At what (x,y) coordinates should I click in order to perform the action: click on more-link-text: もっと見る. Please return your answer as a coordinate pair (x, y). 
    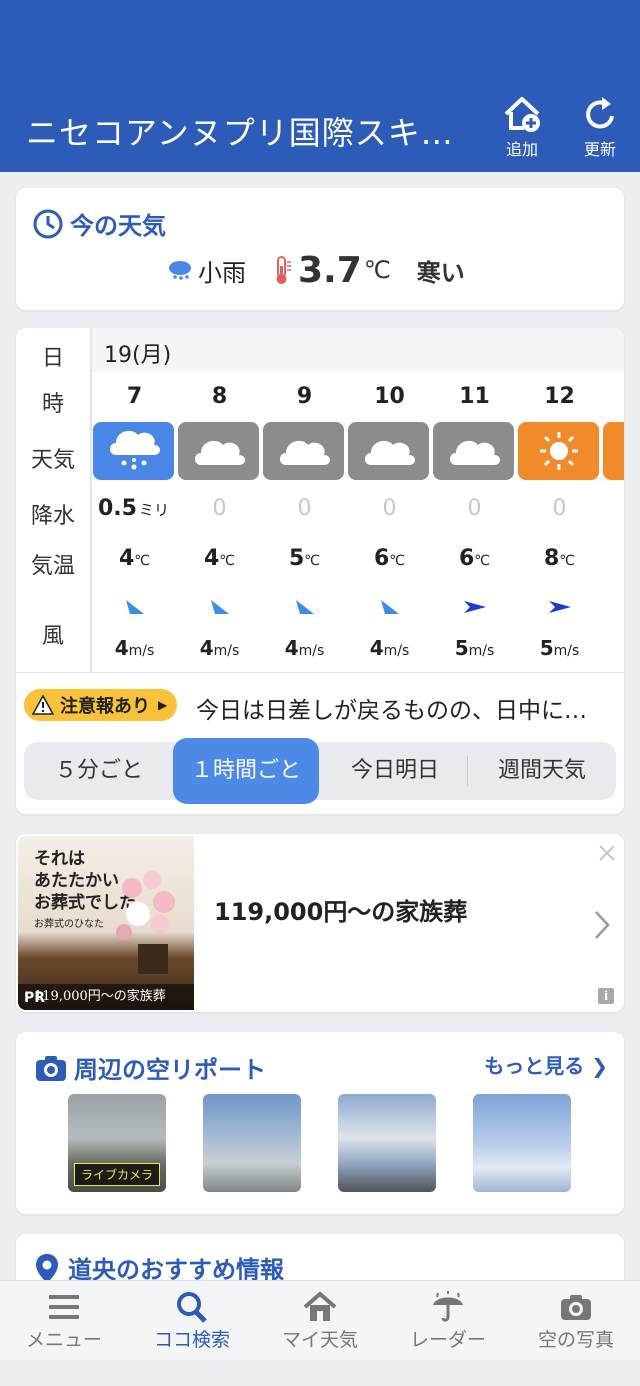
    Looking at the image, I should click on (534, 1066).